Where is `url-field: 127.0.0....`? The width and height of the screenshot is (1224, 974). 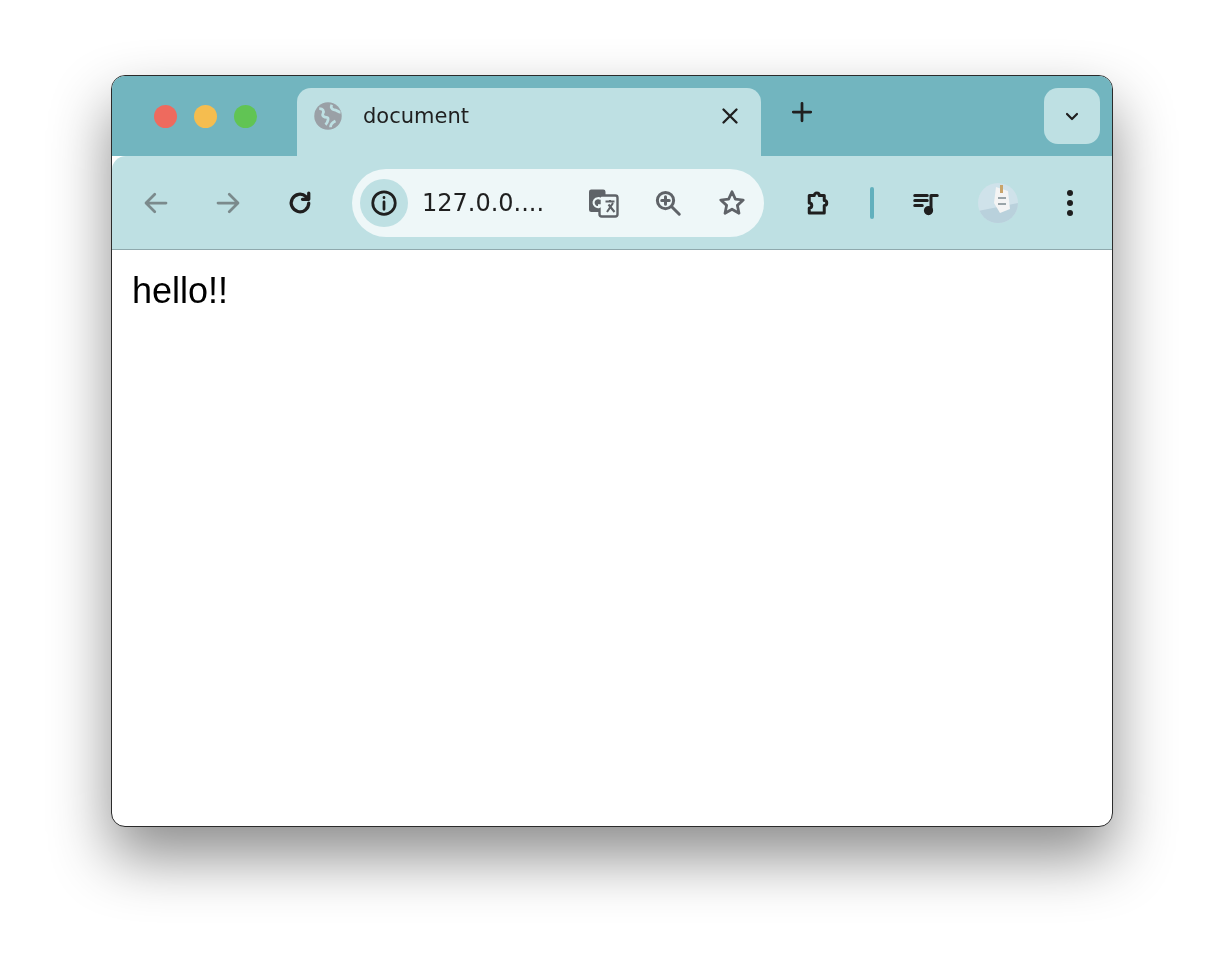 url-field: 127.0.0.... is located at coordinates (491, 202).